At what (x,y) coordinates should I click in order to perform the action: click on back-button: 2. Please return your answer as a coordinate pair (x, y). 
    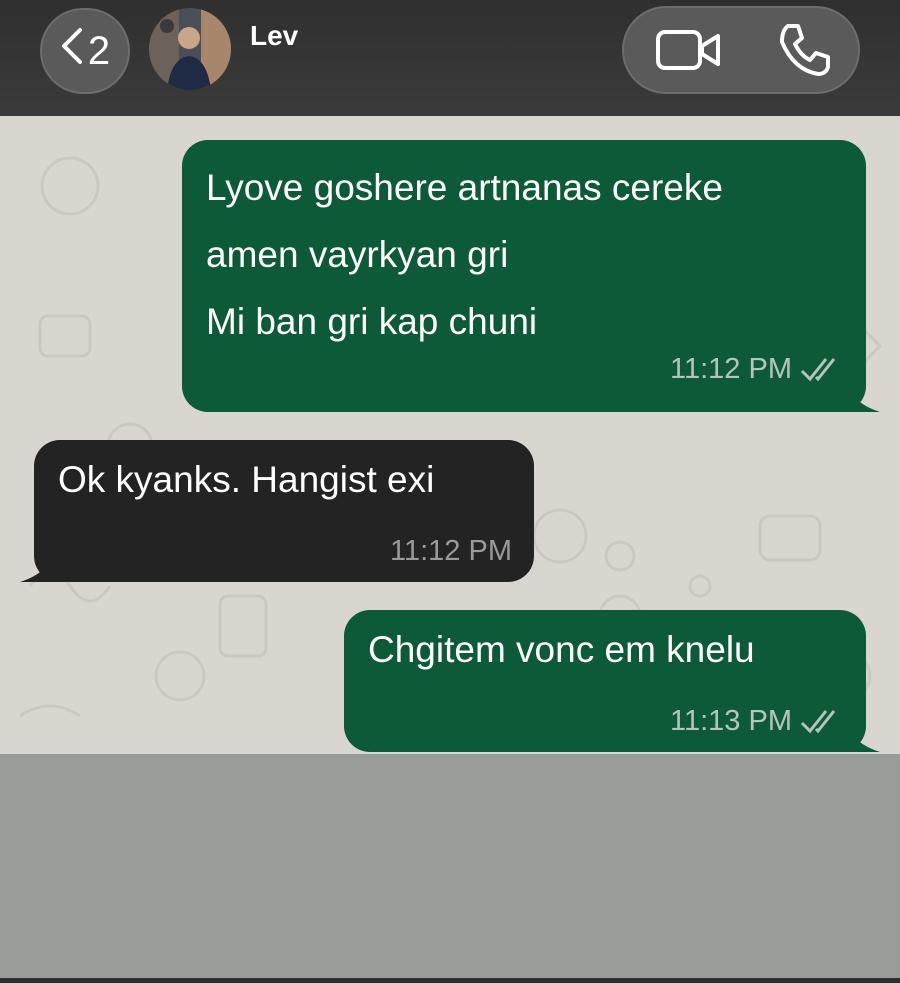
    Looking at the image, I should click on (85, 51).